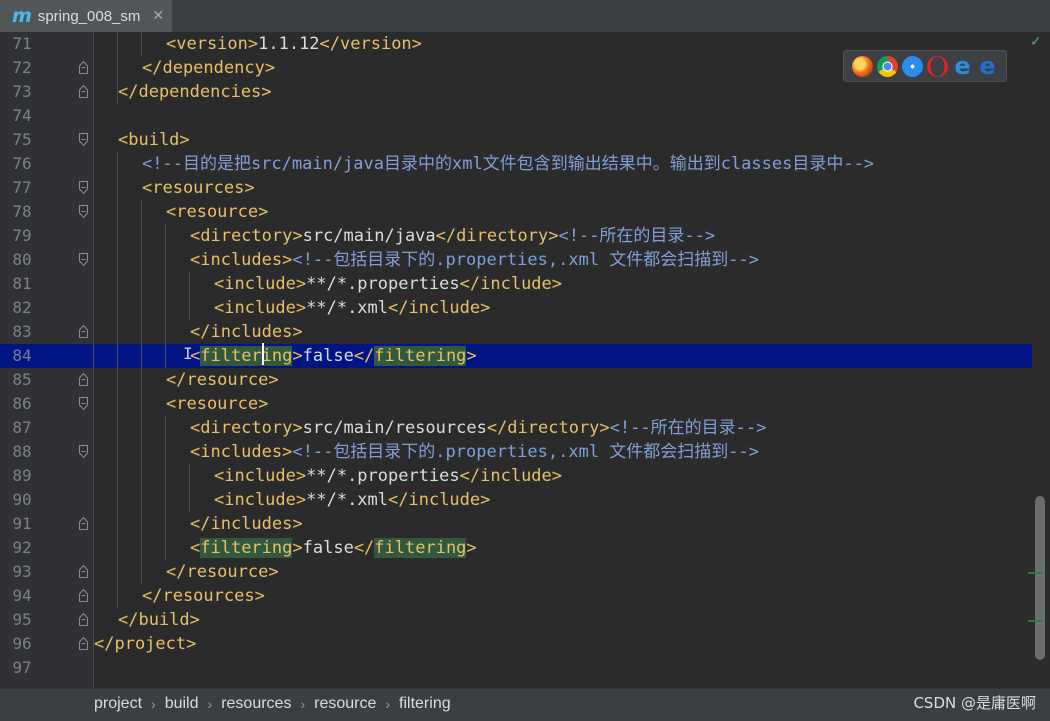 The image size is (1050, 721). What do you see at coordinates (523, 356) in the screenshot?
I see `code-line-current: 84 <filtering>false</filtering>` at bounding box center [523, 356].